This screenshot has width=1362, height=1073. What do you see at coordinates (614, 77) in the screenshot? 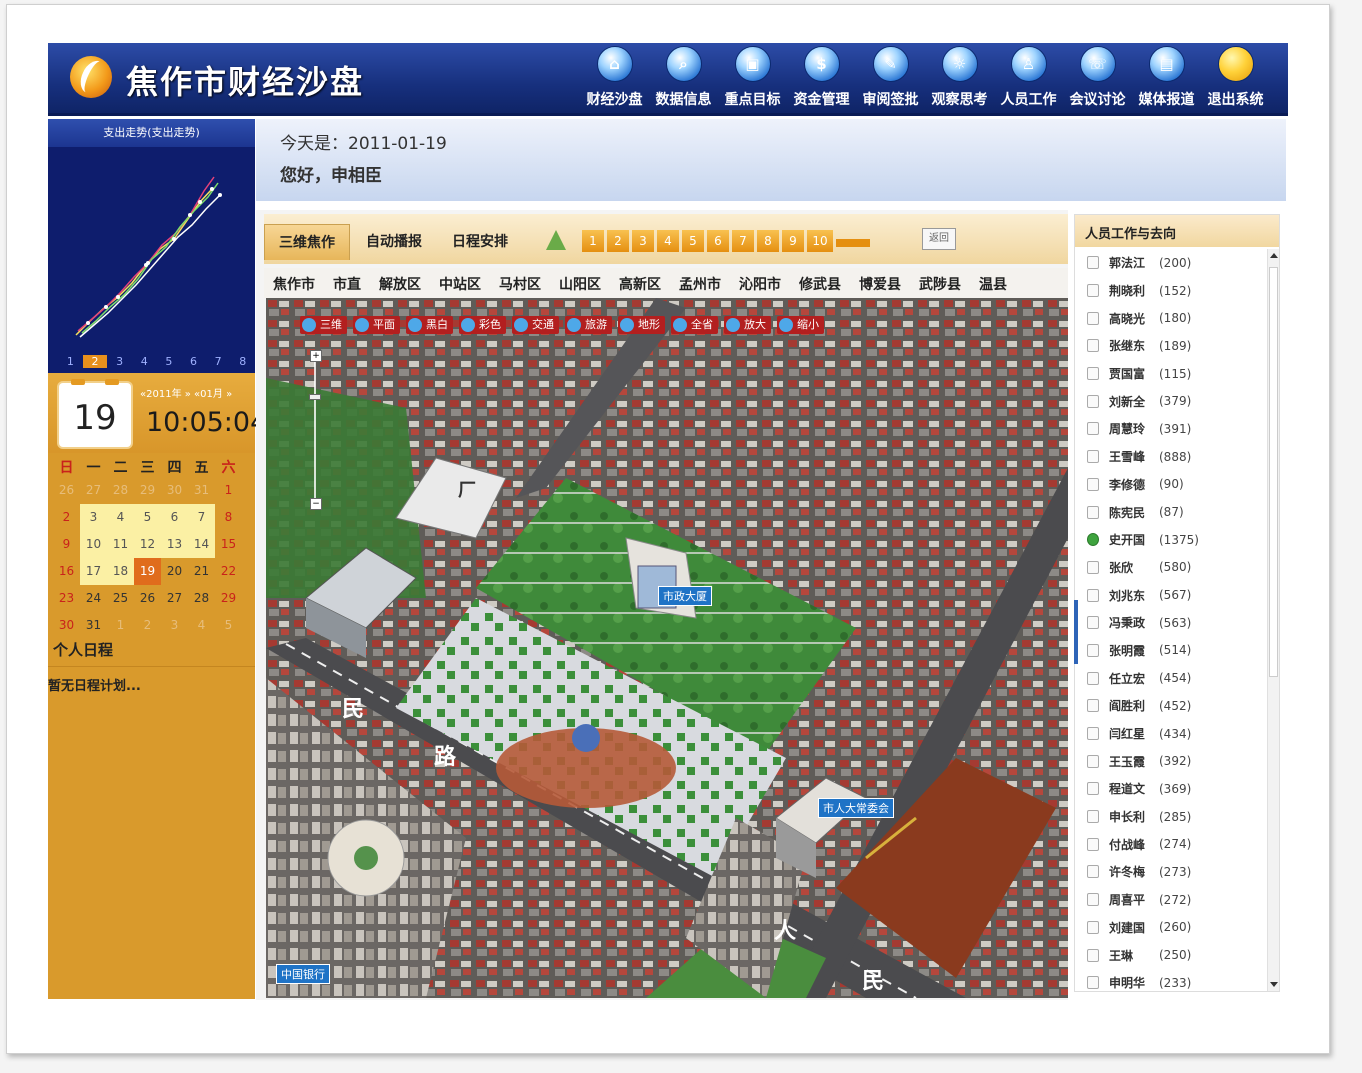
I see `nav-item-house: ⌂ 财经沙盘` at bounding box center [614, 77].